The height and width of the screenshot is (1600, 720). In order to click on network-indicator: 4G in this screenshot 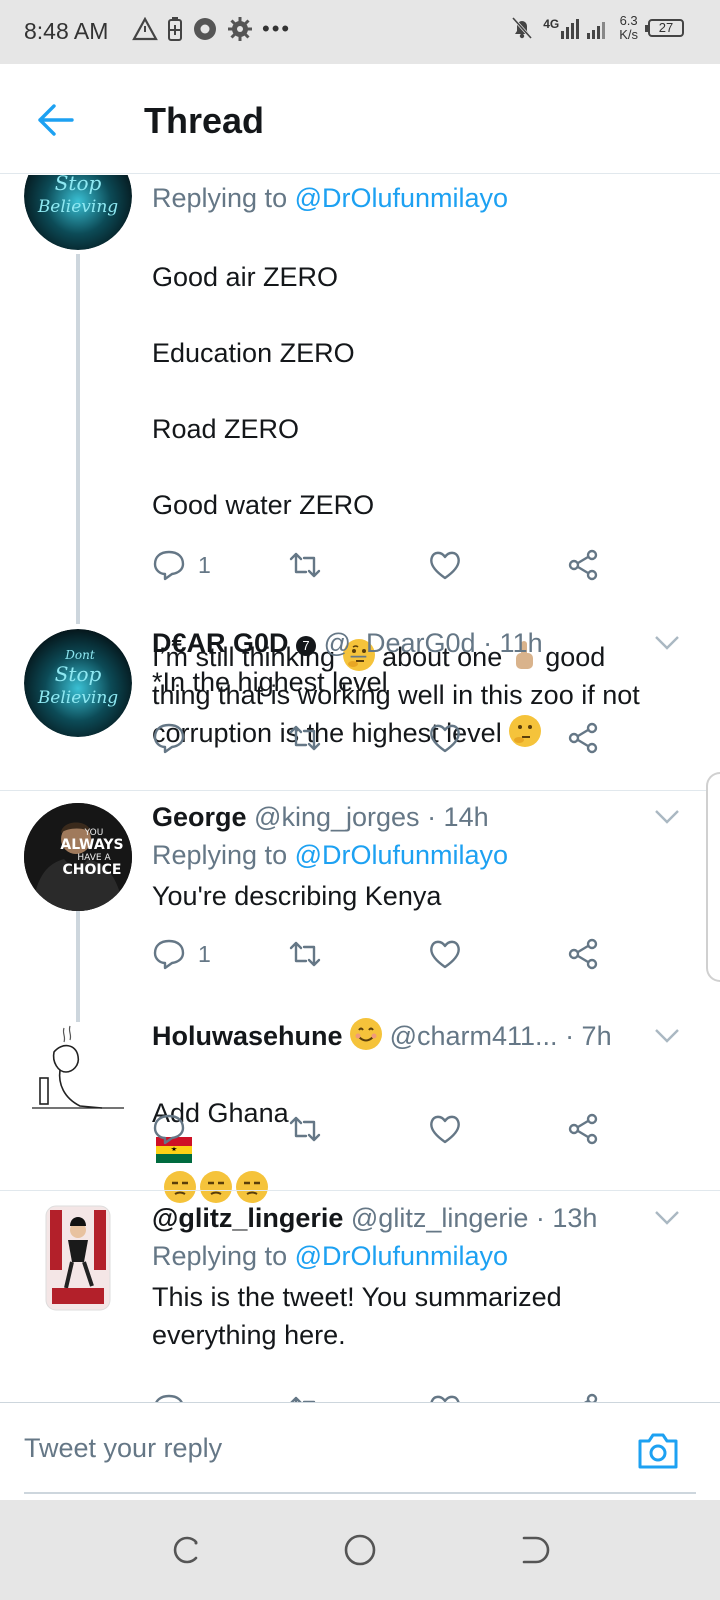, I will do `click(576, 28)`.